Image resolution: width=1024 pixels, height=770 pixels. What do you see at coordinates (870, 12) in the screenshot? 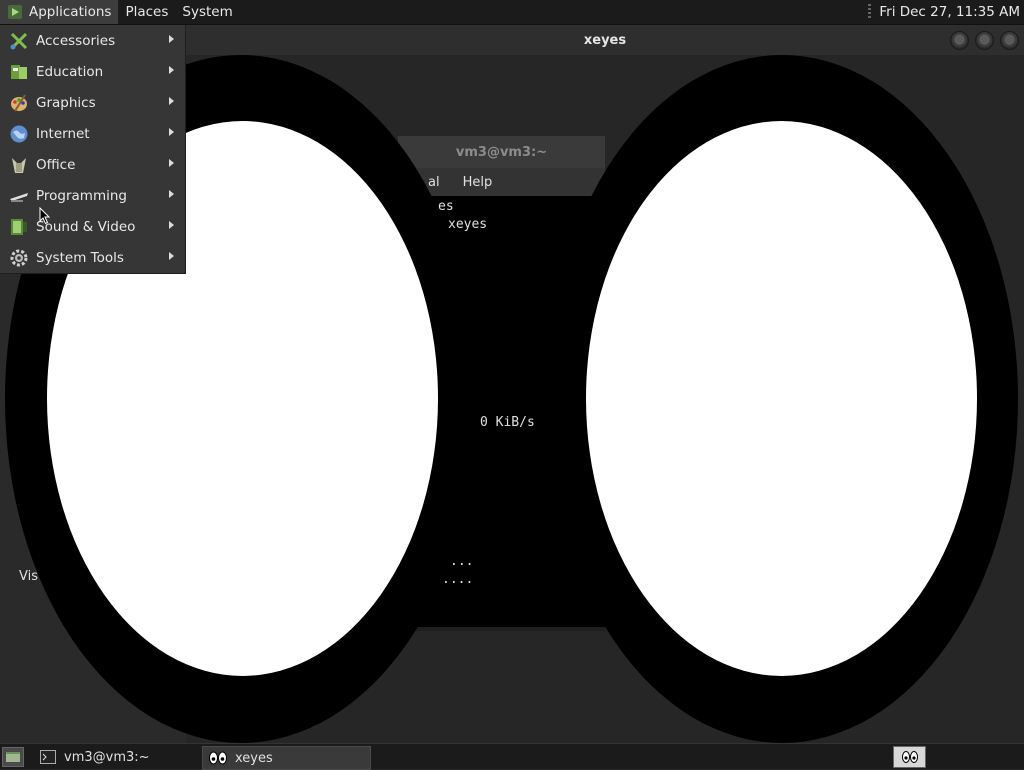
I see `panel-separator` at bounding box center [870, 12].